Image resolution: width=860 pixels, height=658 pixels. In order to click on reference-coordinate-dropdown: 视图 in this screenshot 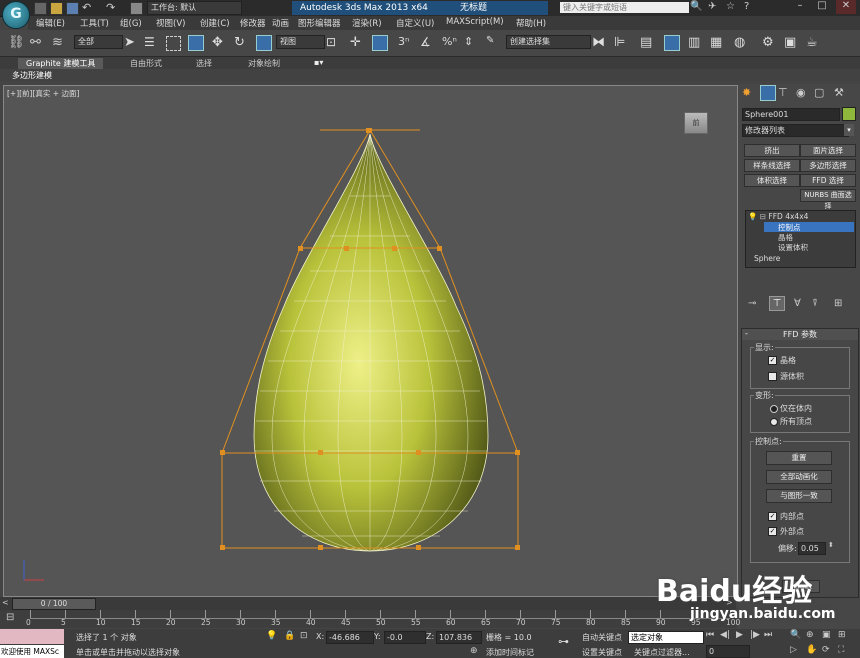, I will do `click(300, 42)`.